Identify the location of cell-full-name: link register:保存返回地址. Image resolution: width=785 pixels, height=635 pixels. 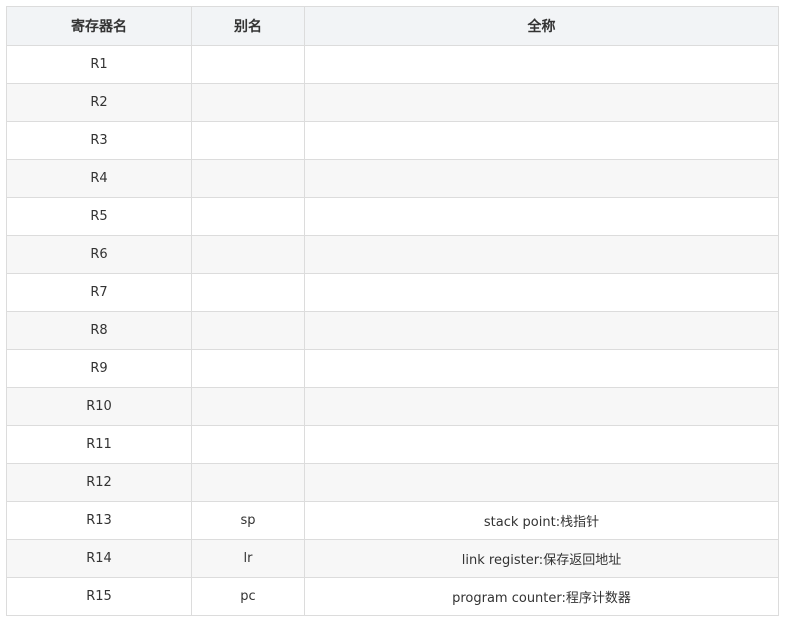
(541, 558).